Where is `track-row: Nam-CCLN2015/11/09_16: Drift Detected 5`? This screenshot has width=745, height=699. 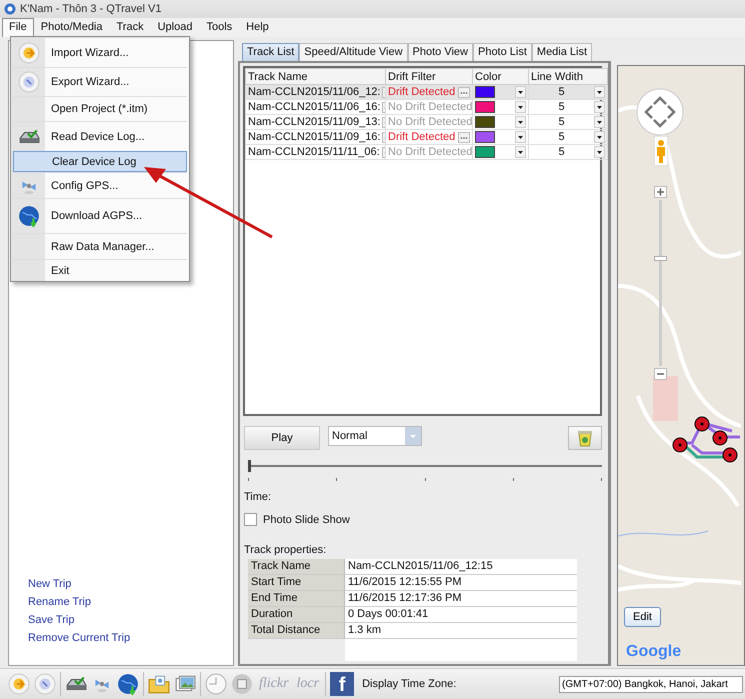
track-row: Nam-CCLN2015/11/09_16: Drift Detected 5 is located at coordinates (427, 137).